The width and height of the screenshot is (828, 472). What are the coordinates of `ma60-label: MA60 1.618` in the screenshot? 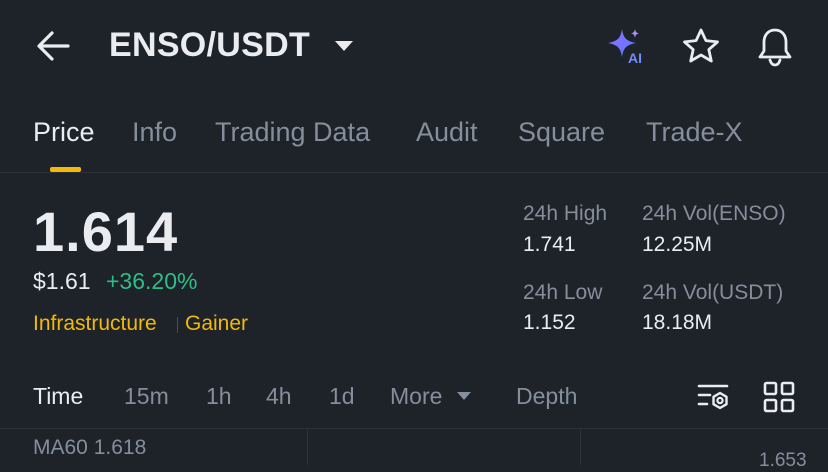 It's located at (90, 447).